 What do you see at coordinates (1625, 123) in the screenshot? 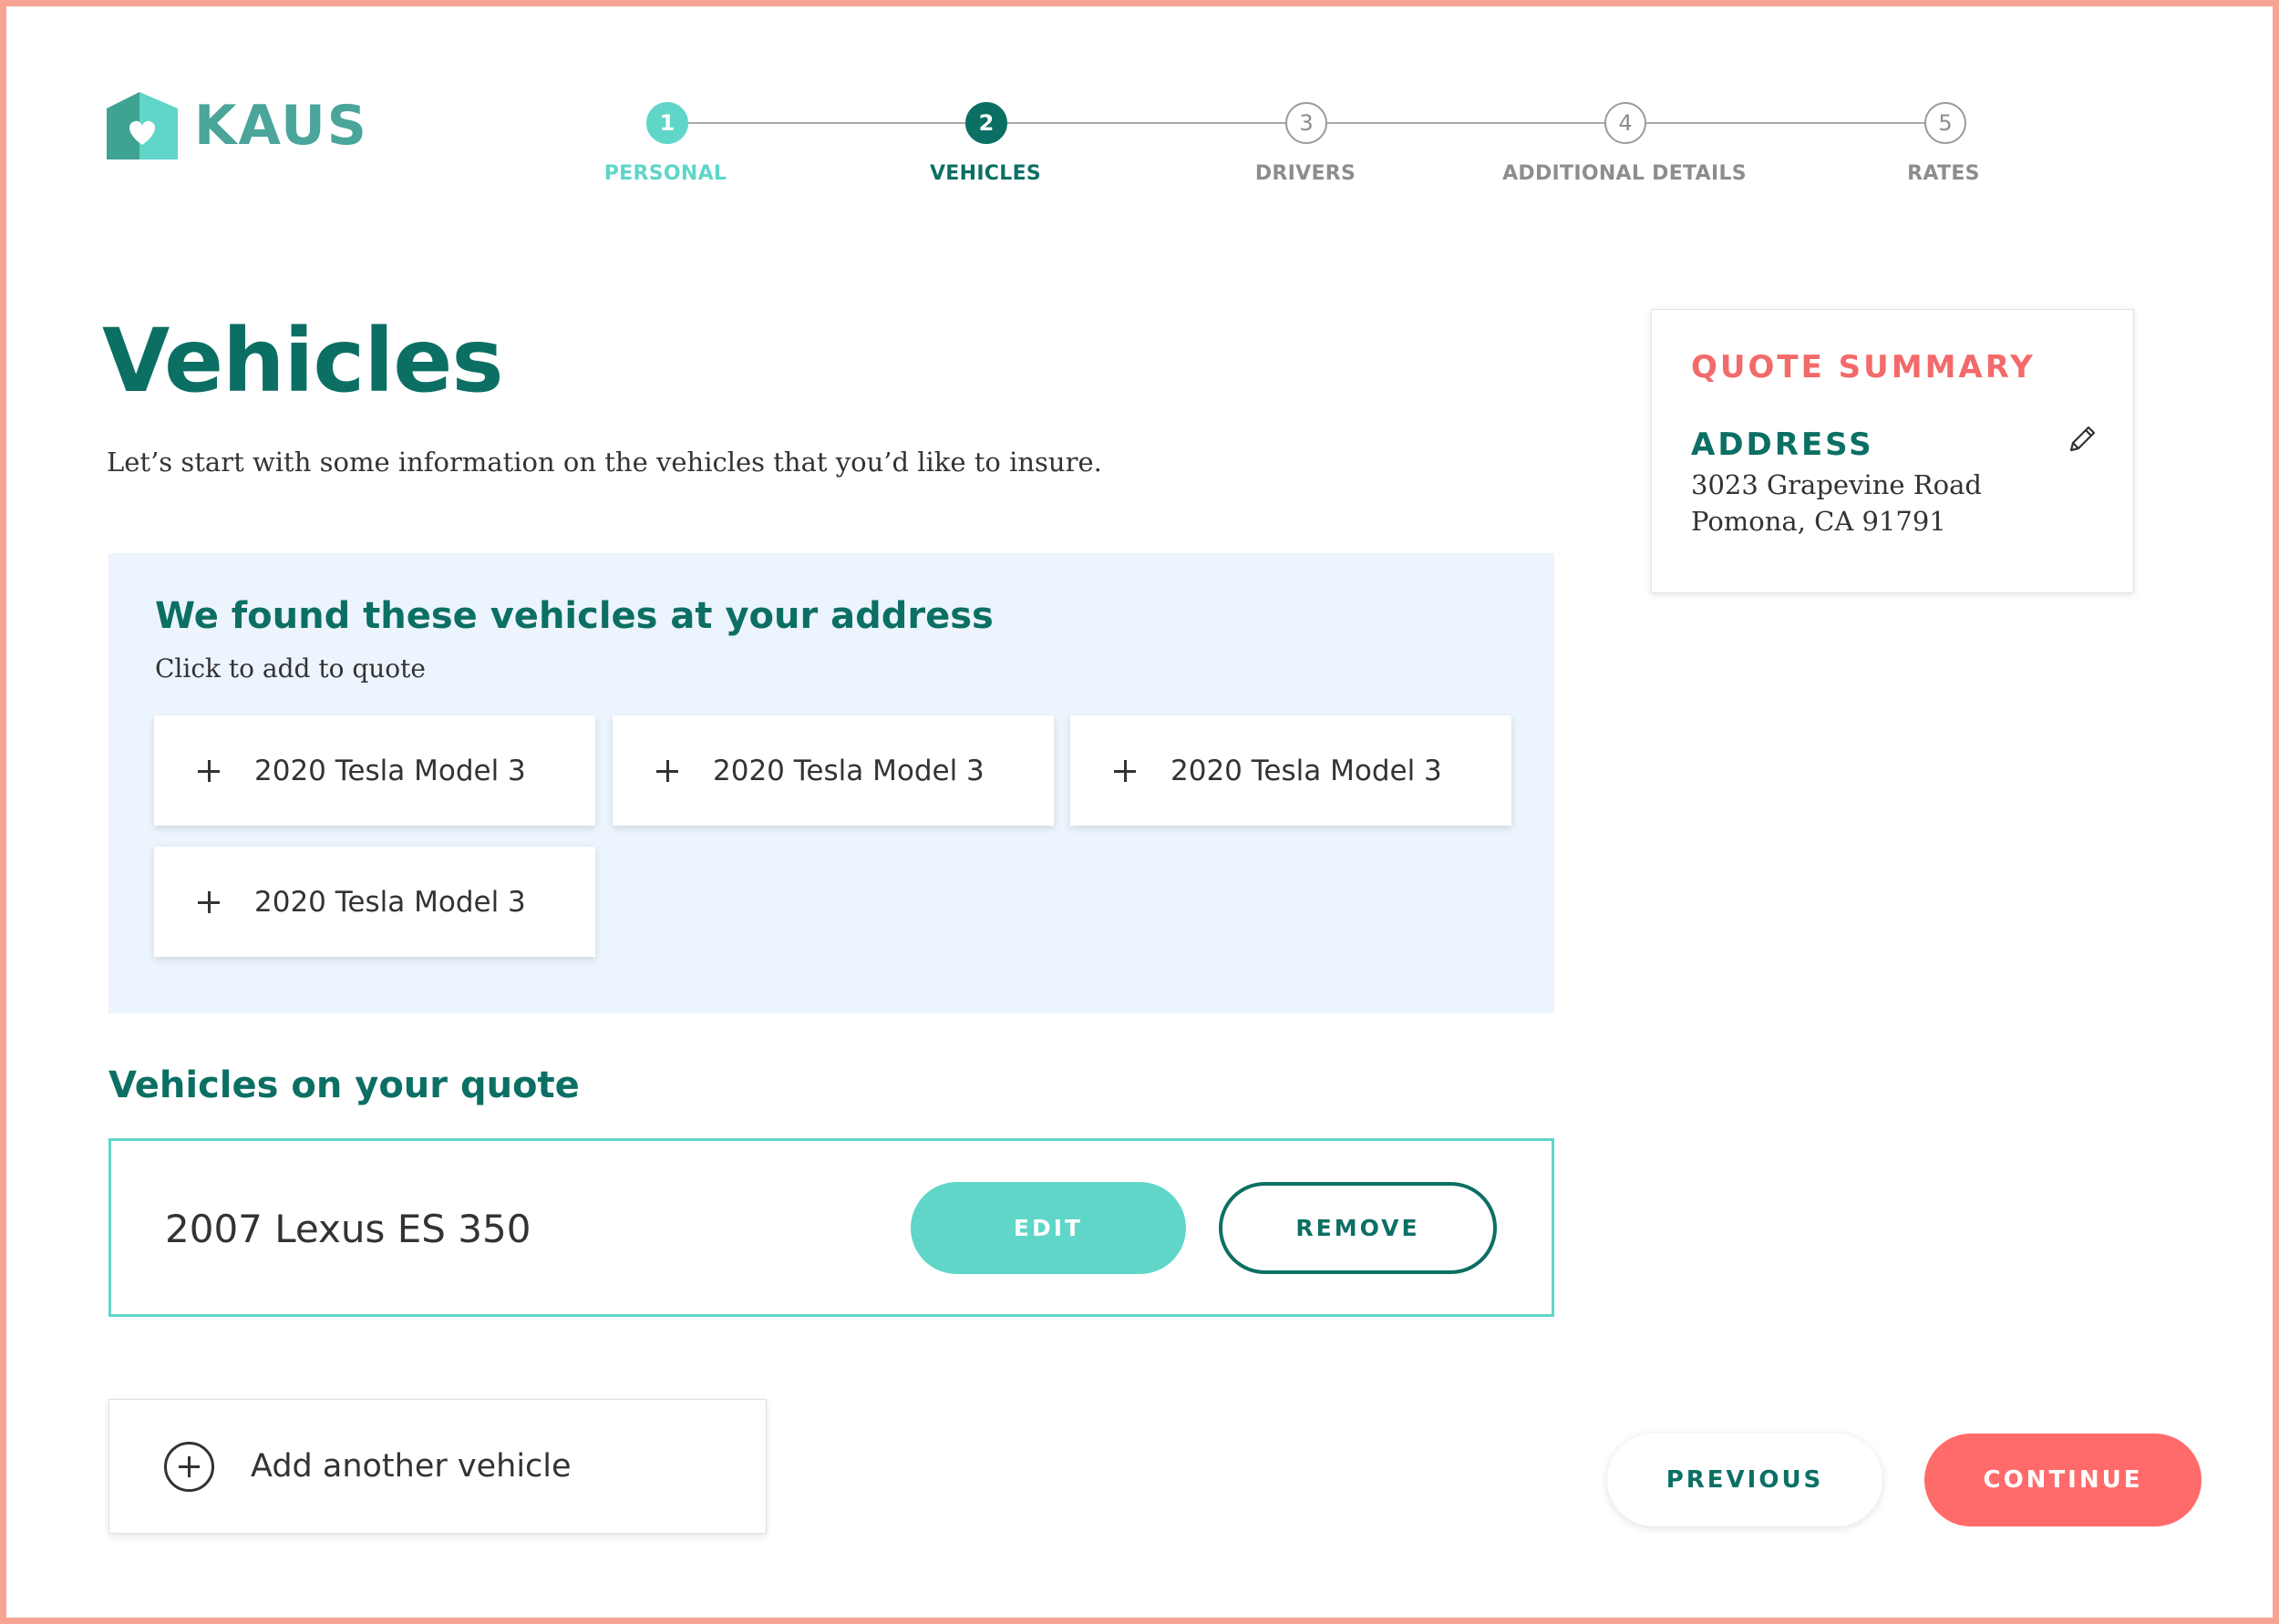
I see `step-4-circle: 4` at bounding box center [1625, 123].